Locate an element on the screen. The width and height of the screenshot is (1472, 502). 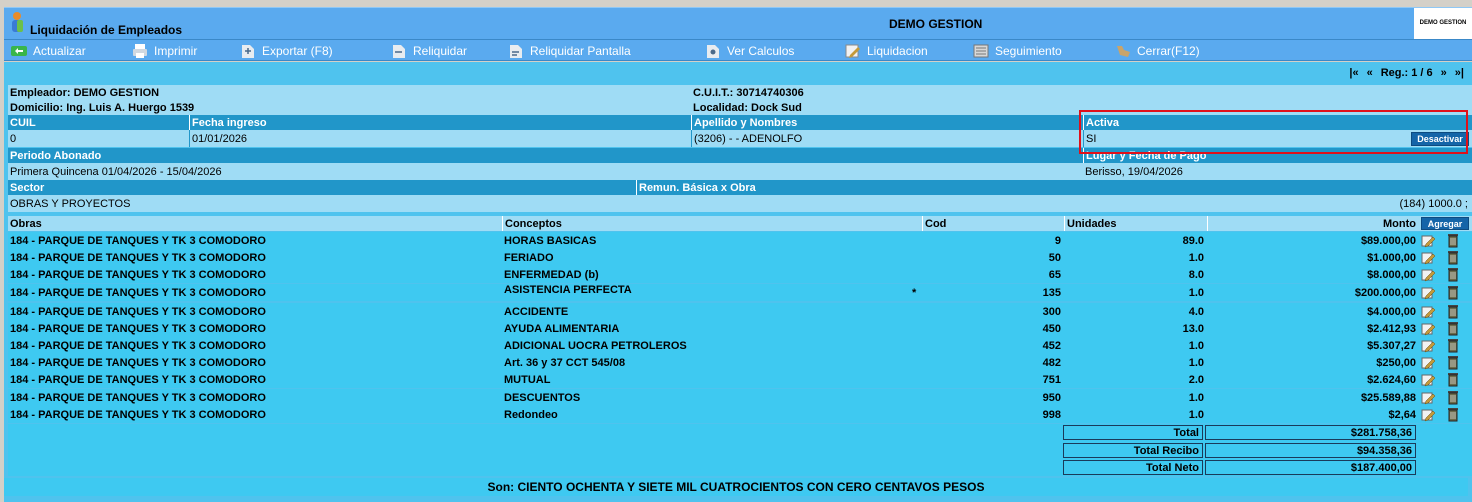
ver-calculos-button: Ver Calculos is located at coordinates (749, 51).